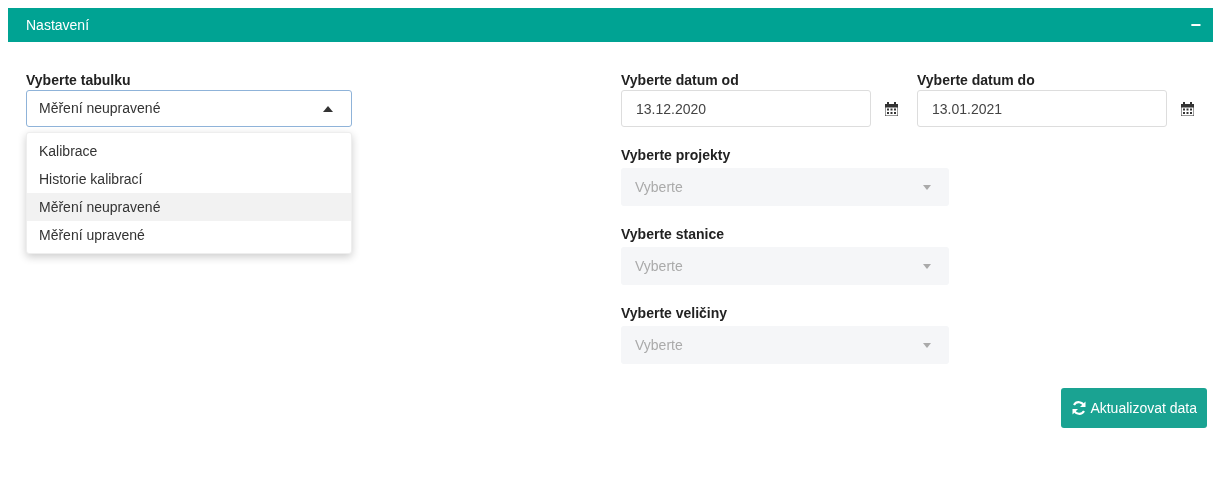 This screenshot has height=488, width=1213. Describe the element at coordinates (1079, 408) in the screenshot. I see `refresh-icon` at that location.